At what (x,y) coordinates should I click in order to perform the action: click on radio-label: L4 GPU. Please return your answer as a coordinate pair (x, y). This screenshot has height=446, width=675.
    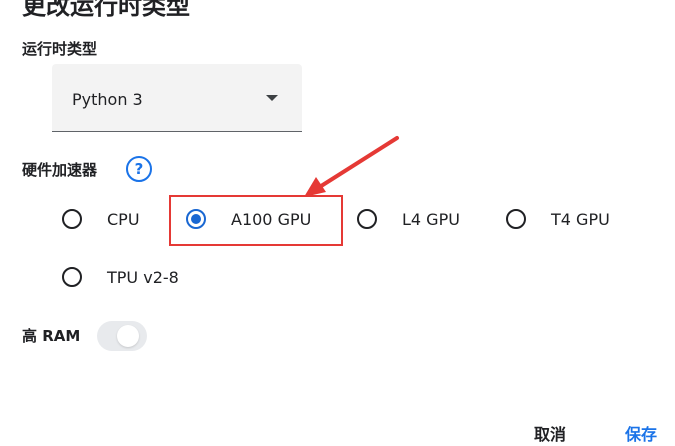
    Looking at the image, I should click on (431, 219).